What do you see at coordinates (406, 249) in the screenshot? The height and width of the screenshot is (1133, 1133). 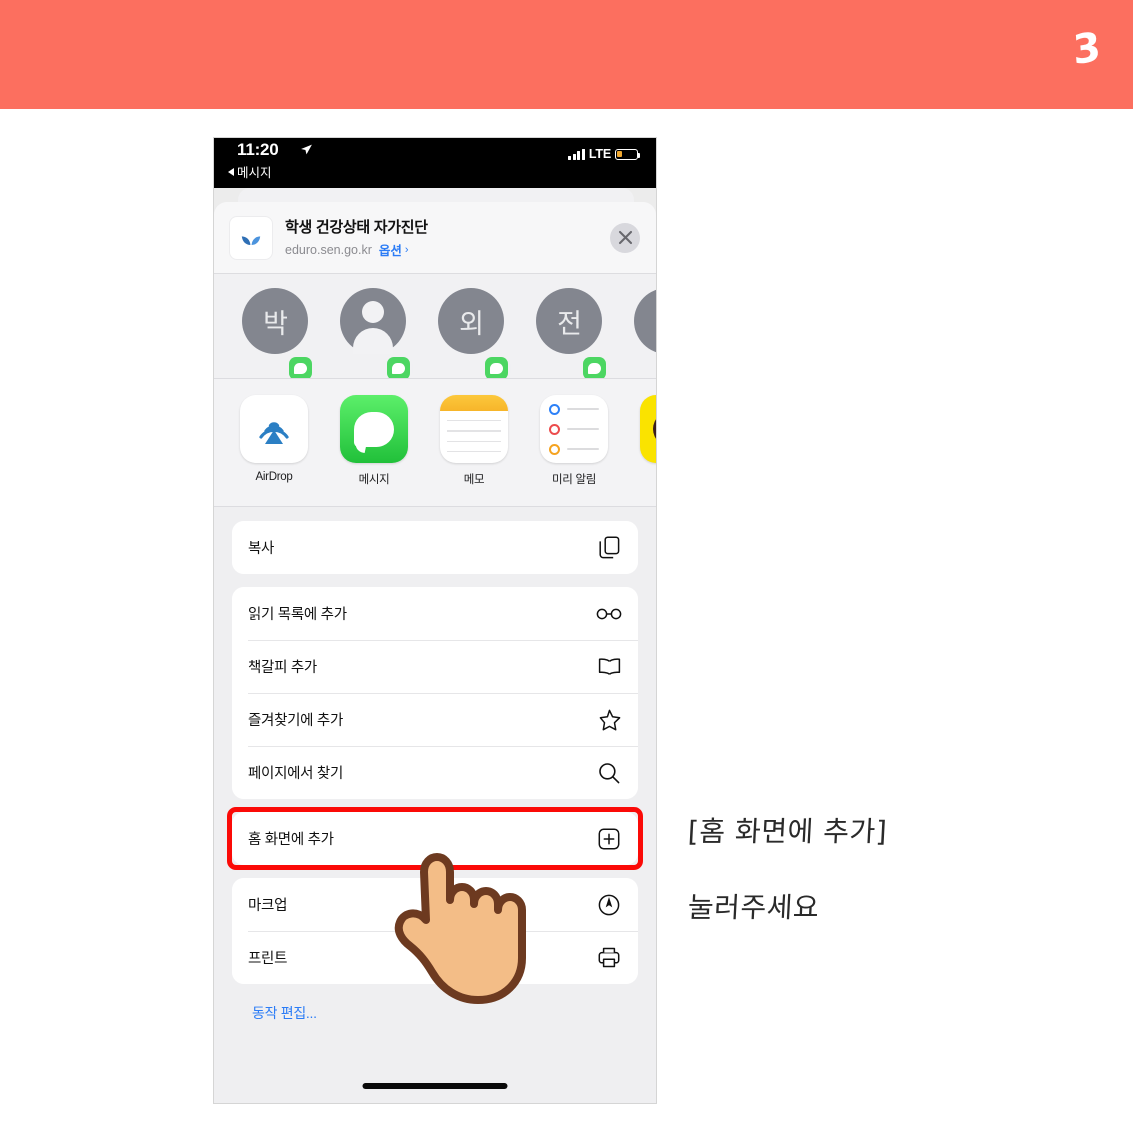 I see `chevron-right-icon: ›` at bounding box center [406, 249].